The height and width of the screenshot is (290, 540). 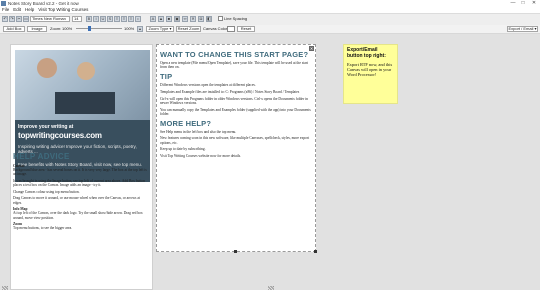 What do you see at coordinates (19, 19) in the screenshot?
I see `cut-icon: ✂` at bounding box center [19, 19].